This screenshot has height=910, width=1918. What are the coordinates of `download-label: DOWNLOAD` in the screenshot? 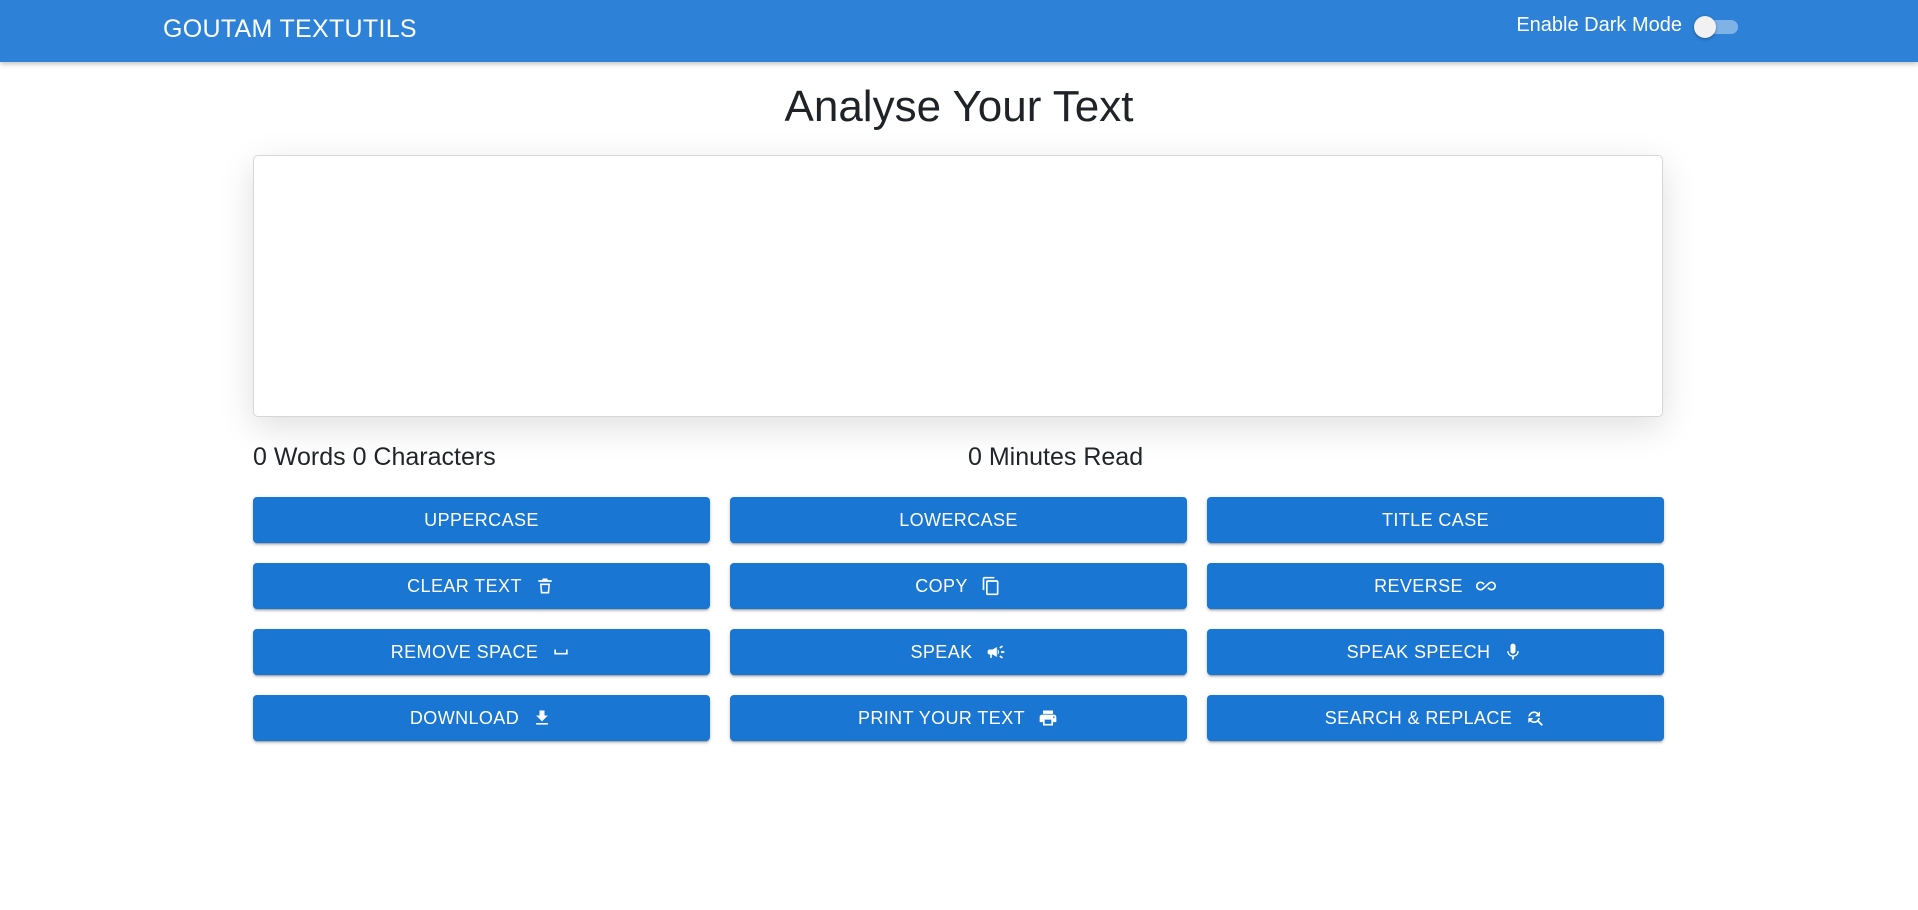 It's located at (464, 717).